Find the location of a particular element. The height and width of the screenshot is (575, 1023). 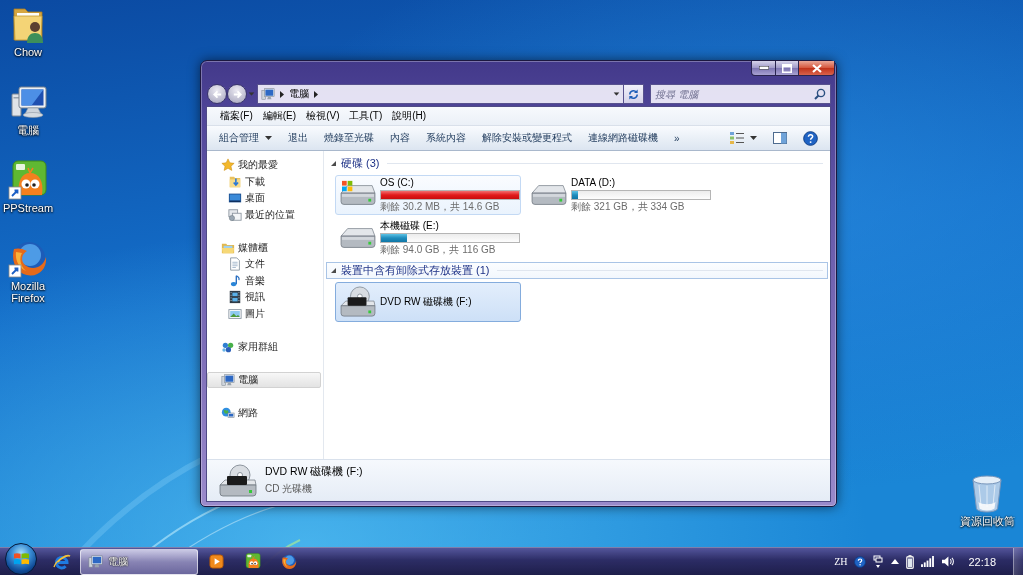

search-field: 搜尋 電腦 is located at coordinates (740, 94).